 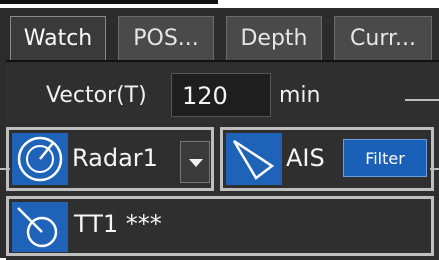 I want to click on tab-watch-label: Watch, so click(x=58, y=38).